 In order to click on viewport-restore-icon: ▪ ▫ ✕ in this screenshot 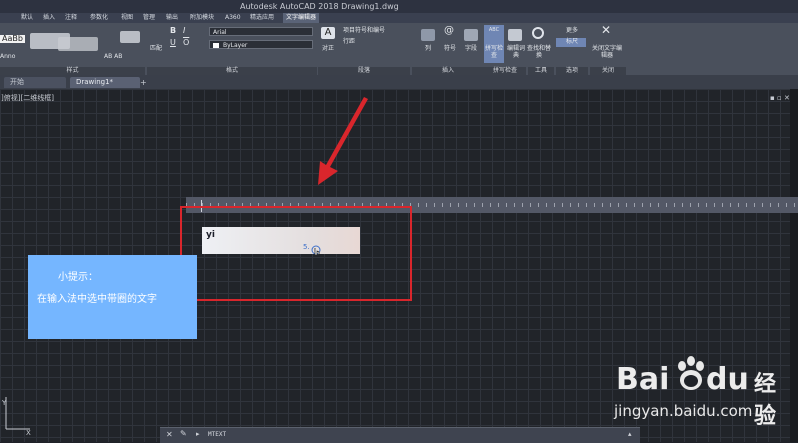, I will do `click(780, 98)`.